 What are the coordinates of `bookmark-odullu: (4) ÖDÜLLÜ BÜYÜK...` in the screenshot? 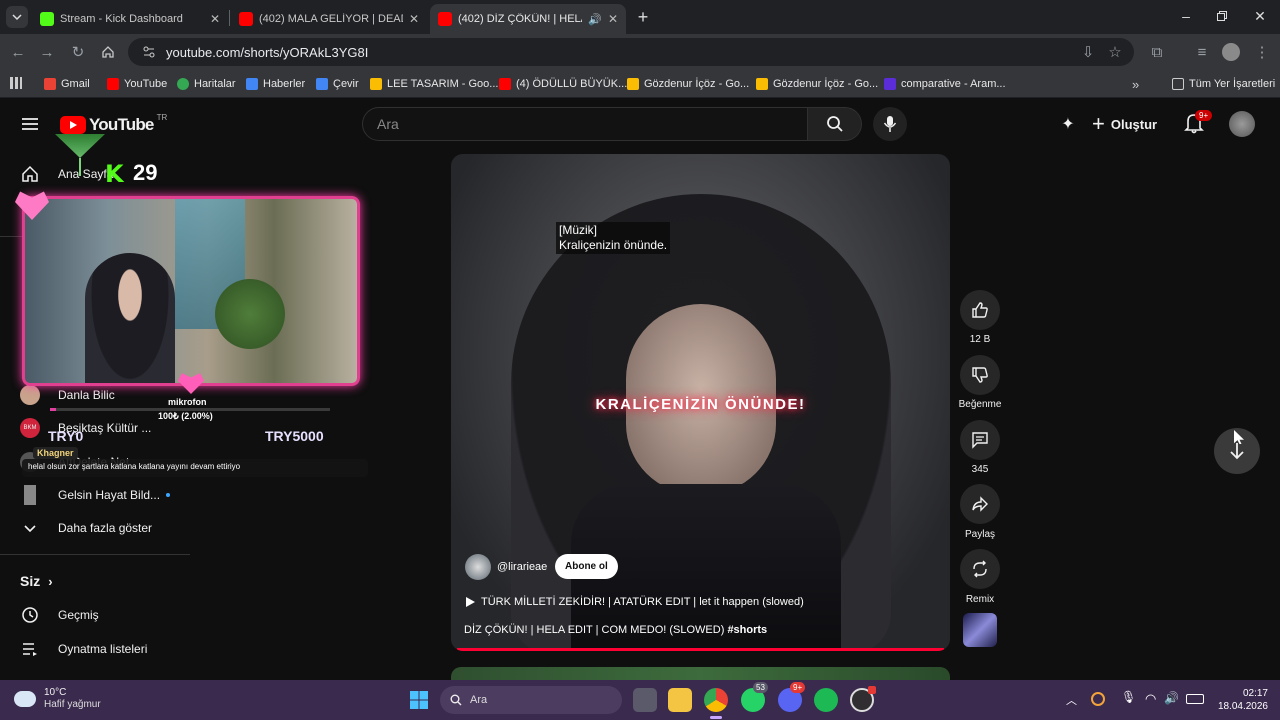 It's located at (563, 84).